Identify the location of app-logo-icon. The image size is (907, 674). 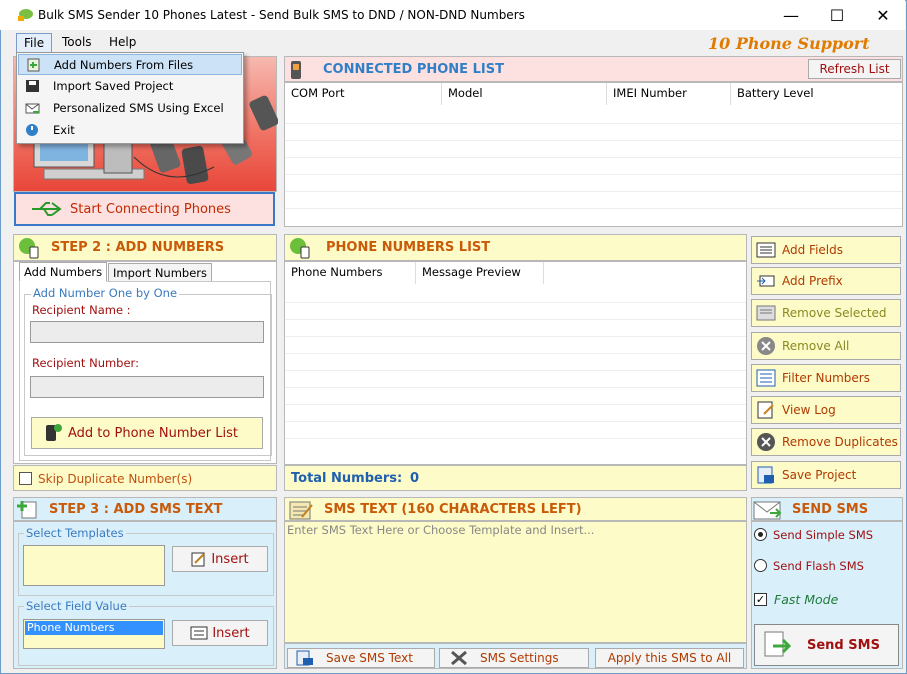
(25, 15).